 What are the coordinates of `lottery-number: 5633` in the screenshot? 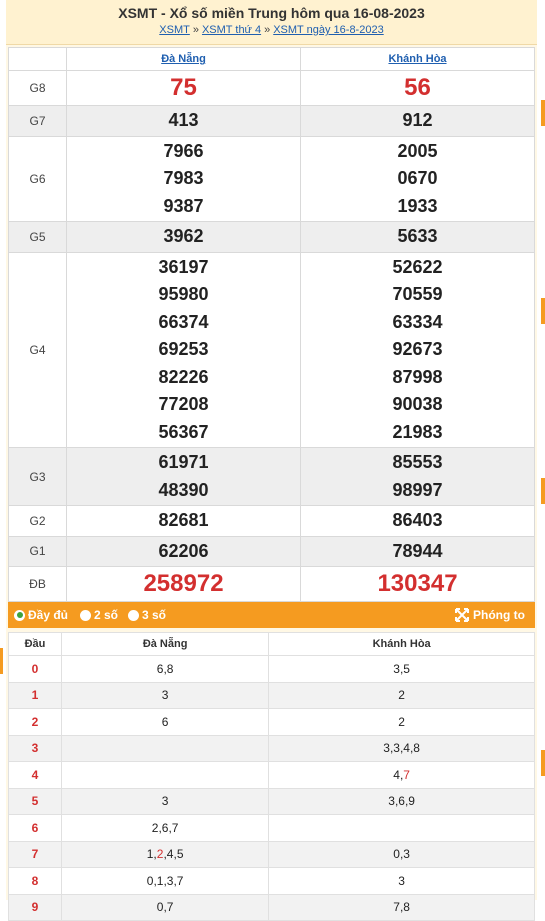 It's located at (417, 236).